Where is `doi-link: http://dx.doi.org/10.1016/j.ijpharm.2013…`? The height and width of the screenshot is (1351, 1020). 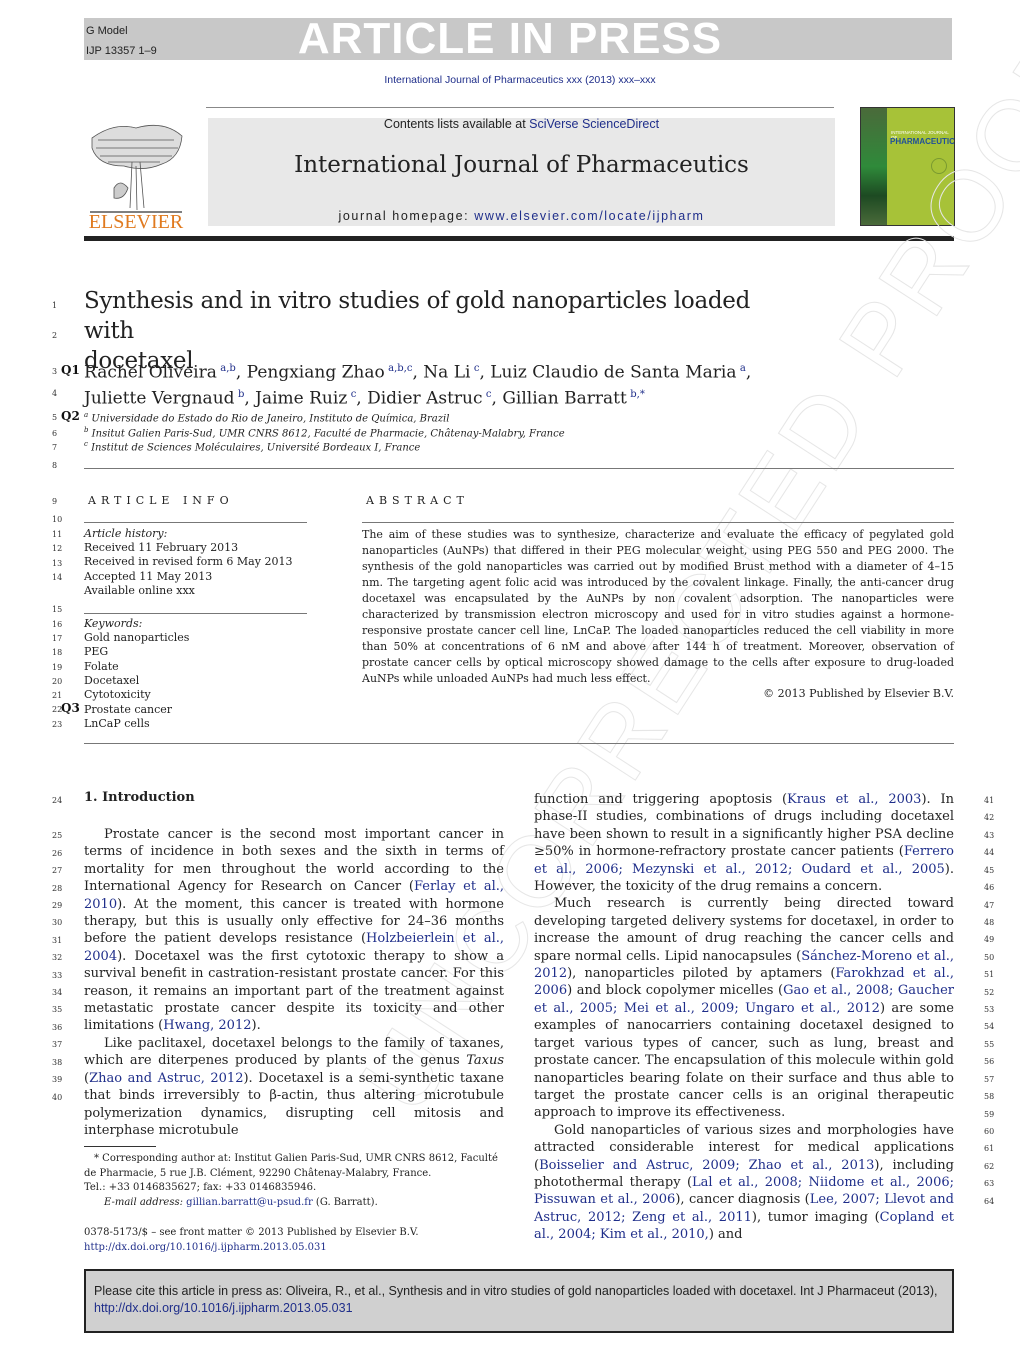
doi-link: http://dx.doi.org/10.1016/j.ijpharm.2013… is located at coordinates (205, 1247).